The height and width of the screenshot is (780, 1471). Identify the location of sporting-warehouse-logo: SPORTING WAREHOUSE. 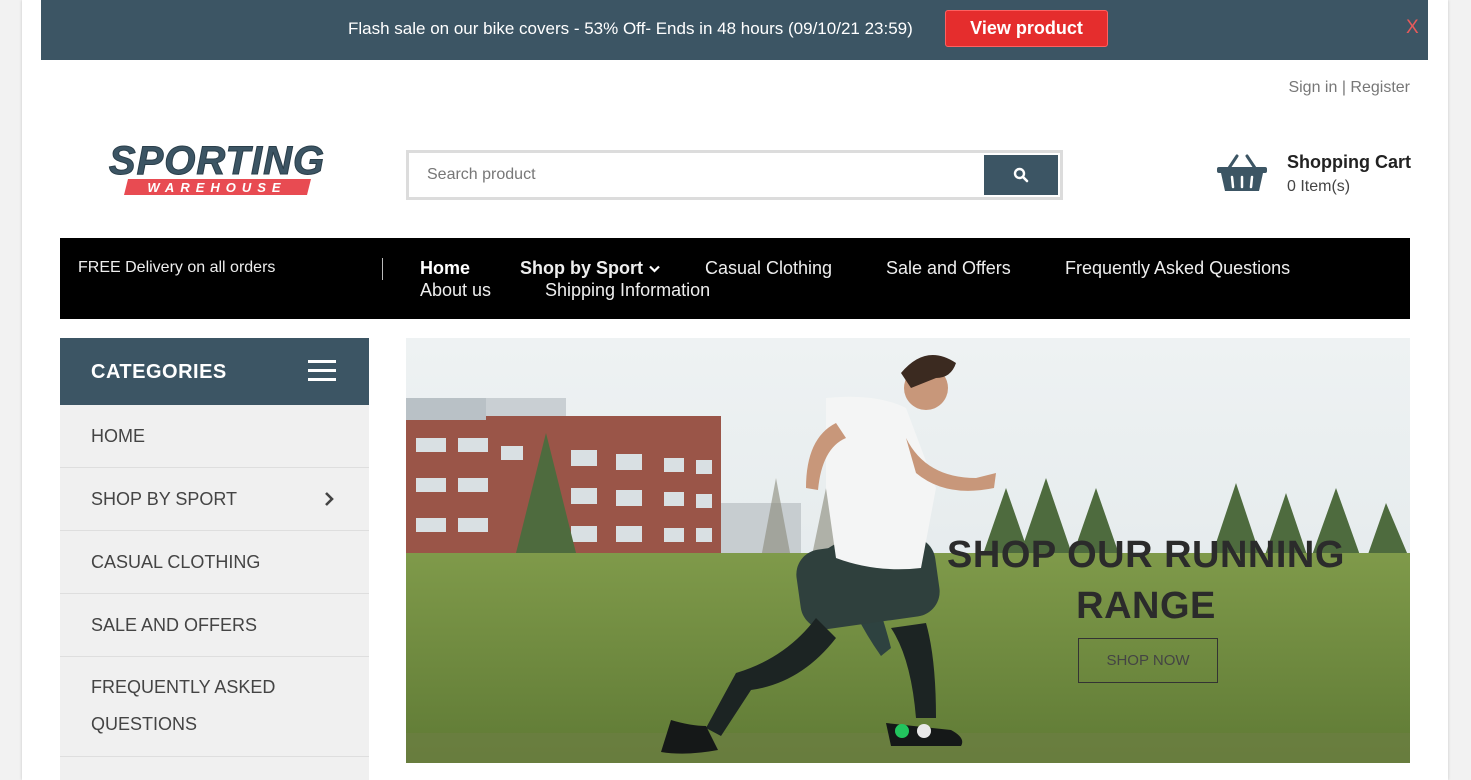
(217, 169).